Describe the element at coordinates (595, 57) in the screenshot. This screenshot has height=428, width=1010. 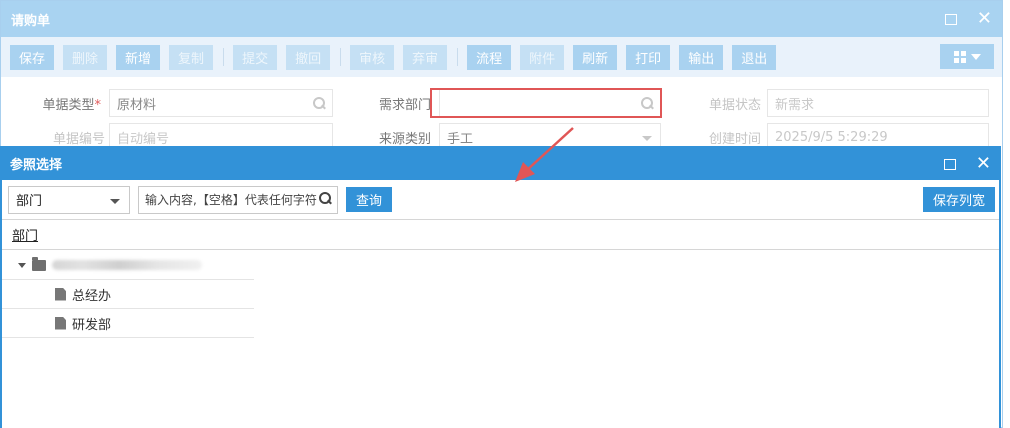
I see `refresh-button: 刷新` at that location.